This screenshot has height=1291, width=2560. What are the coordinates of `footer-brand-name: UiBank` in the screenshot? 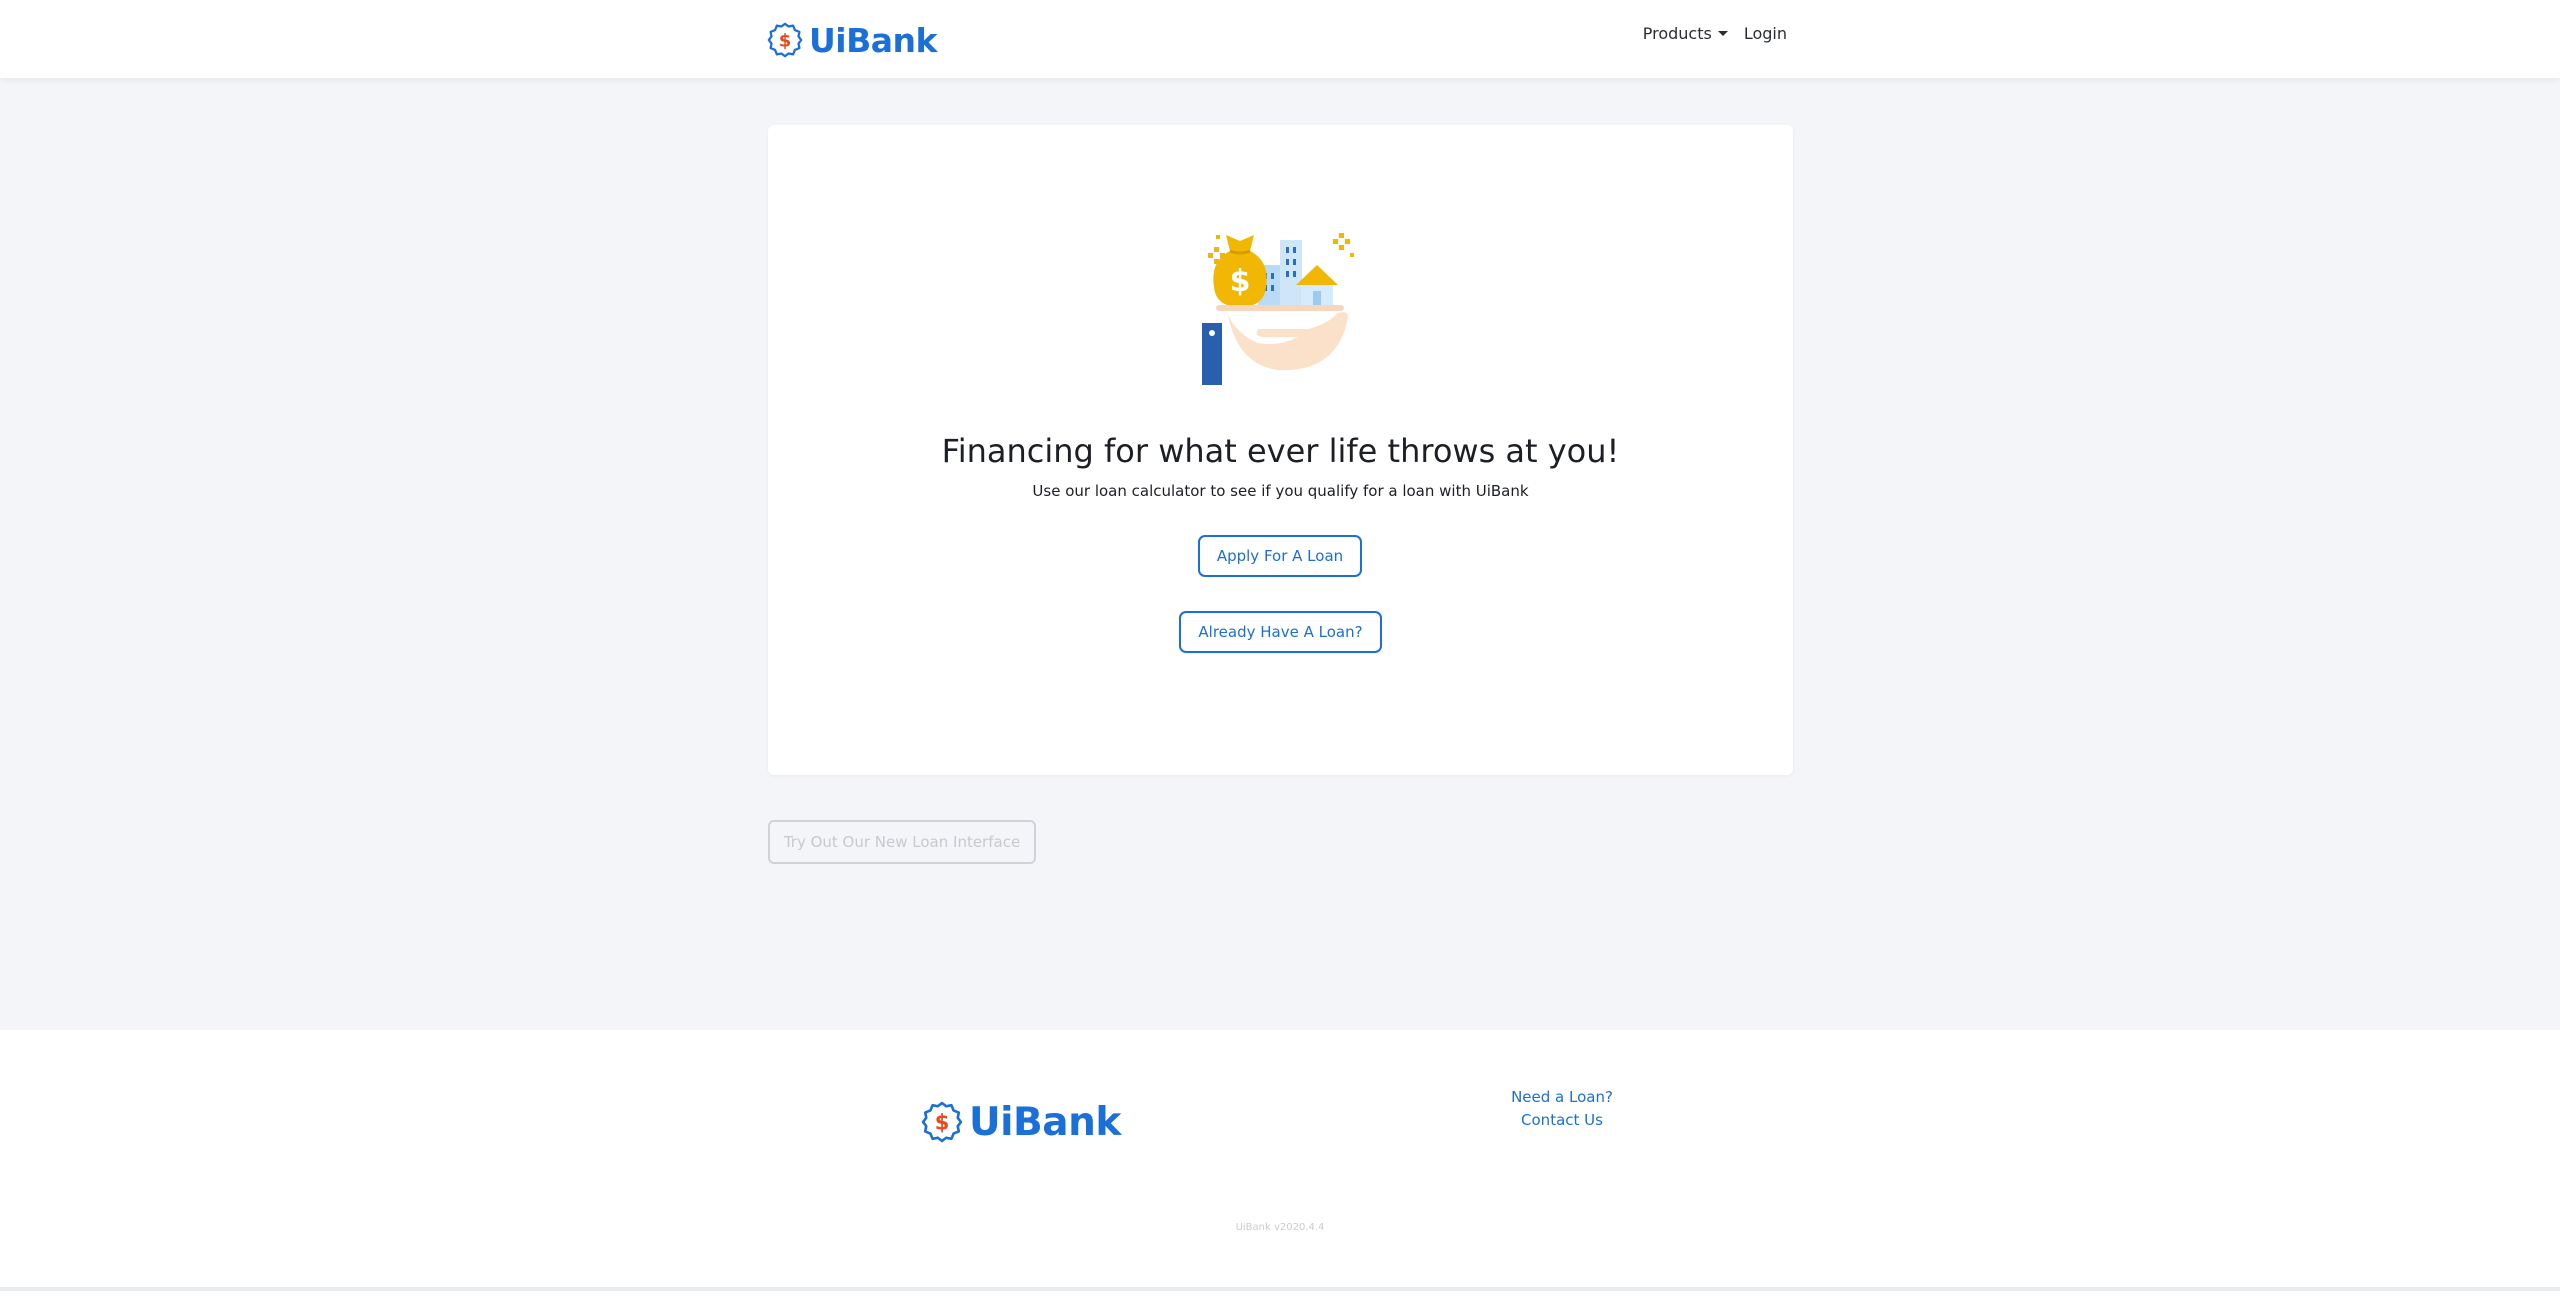 It's located at (1045, 1122).